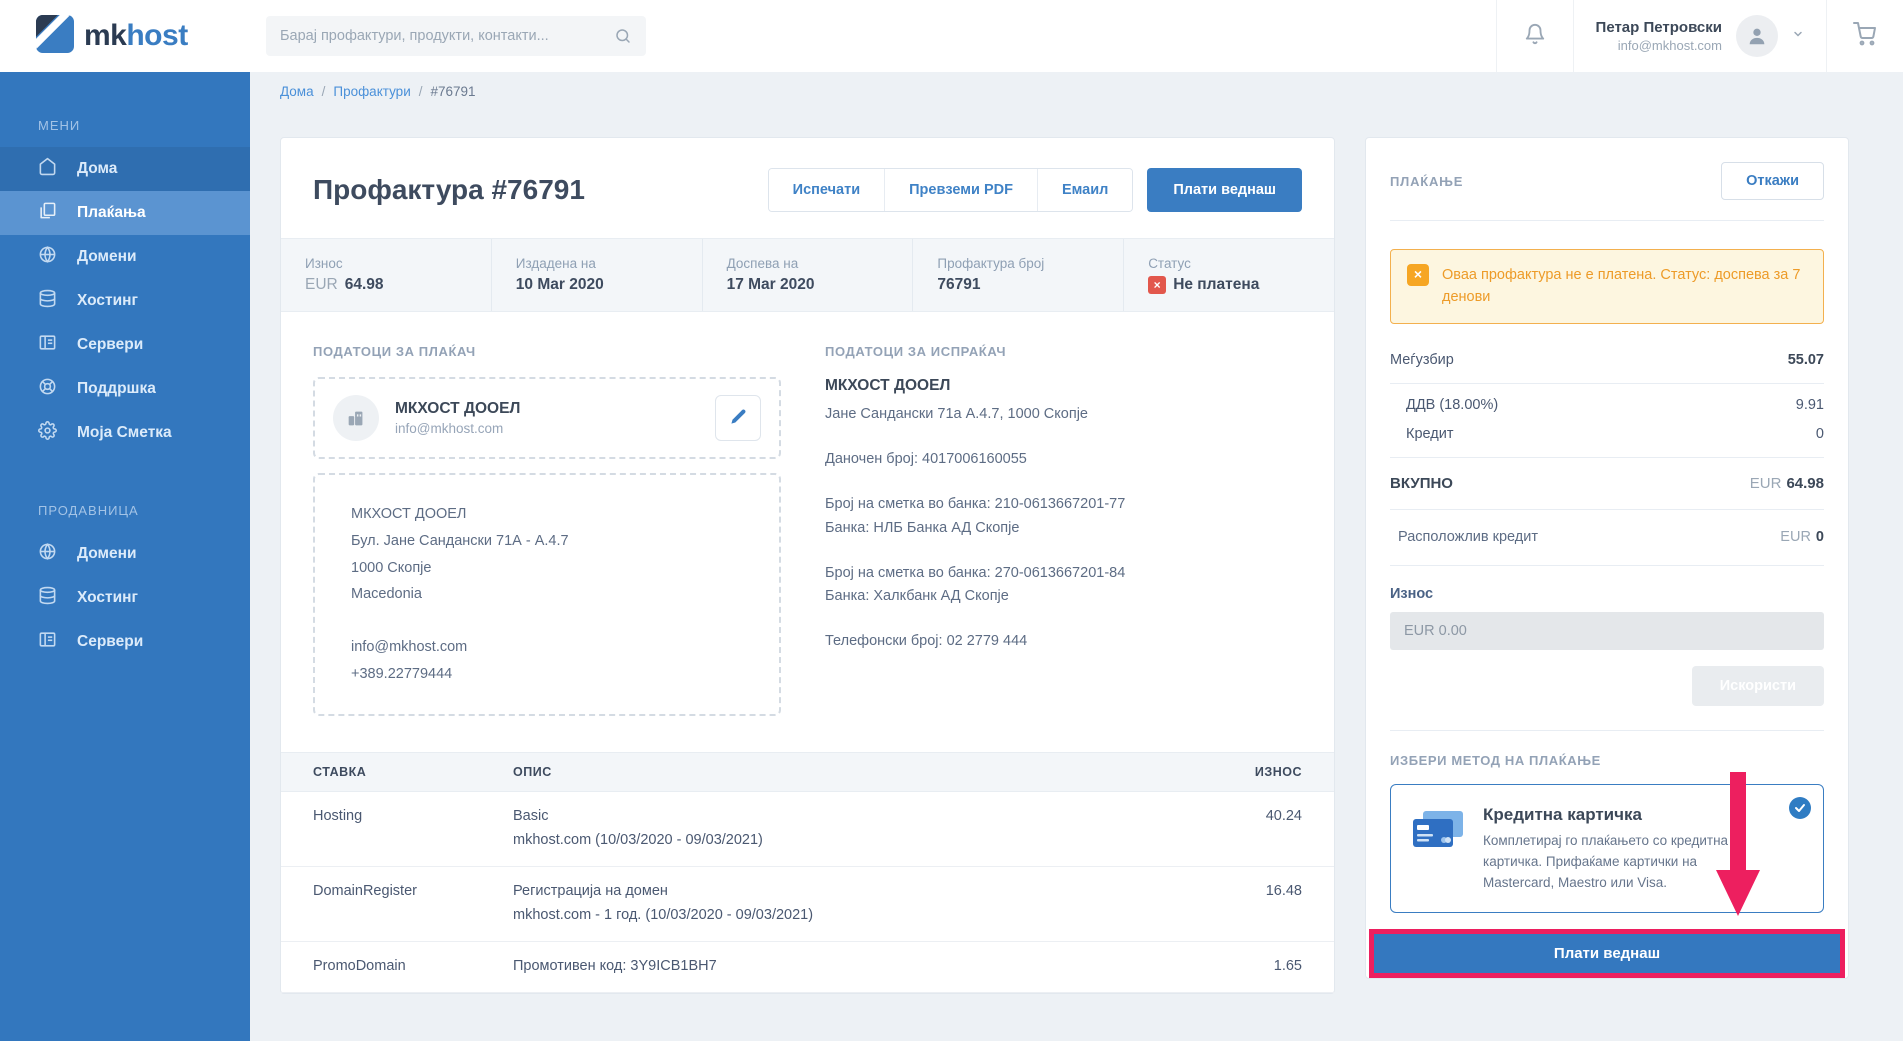 This screenshot has width=1903, height=1041. I want to click on topbar: mkhost Петар Петровски info@mkhost.com, so click(951, 36).